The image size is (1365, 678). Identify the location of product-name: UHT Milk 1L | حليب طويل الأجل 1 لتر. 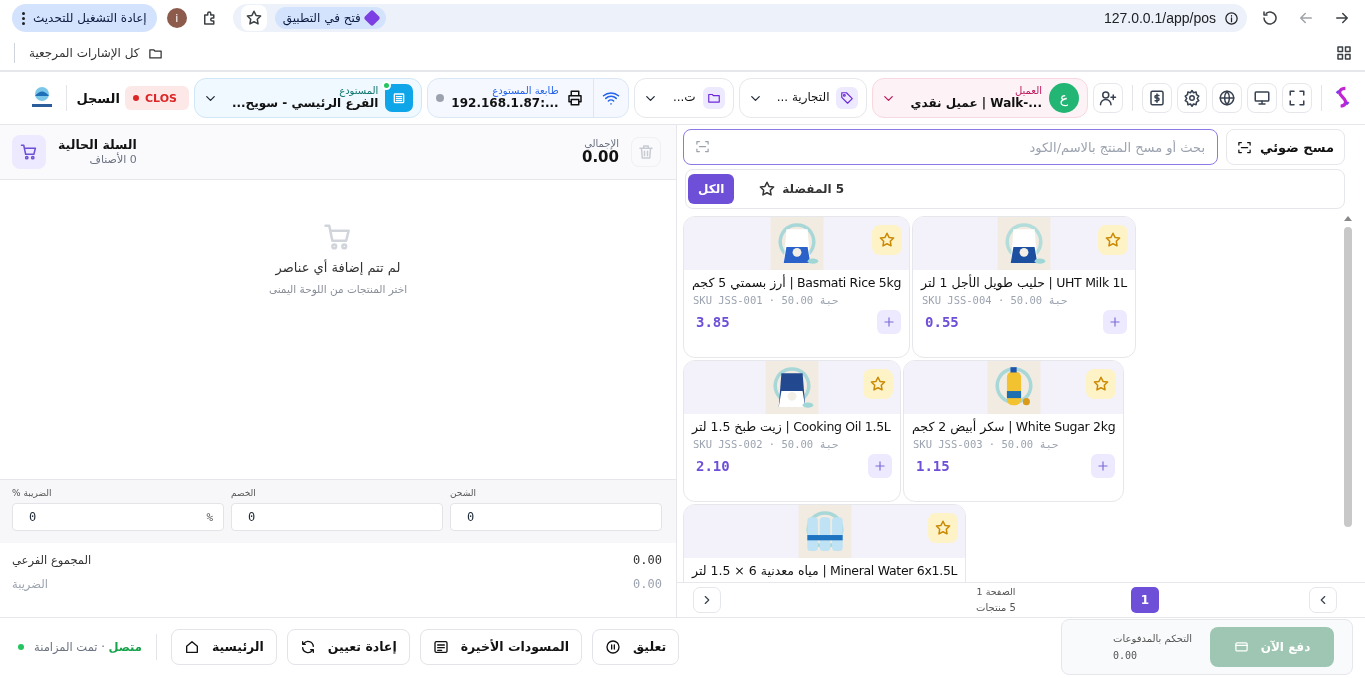
(1023, 282).